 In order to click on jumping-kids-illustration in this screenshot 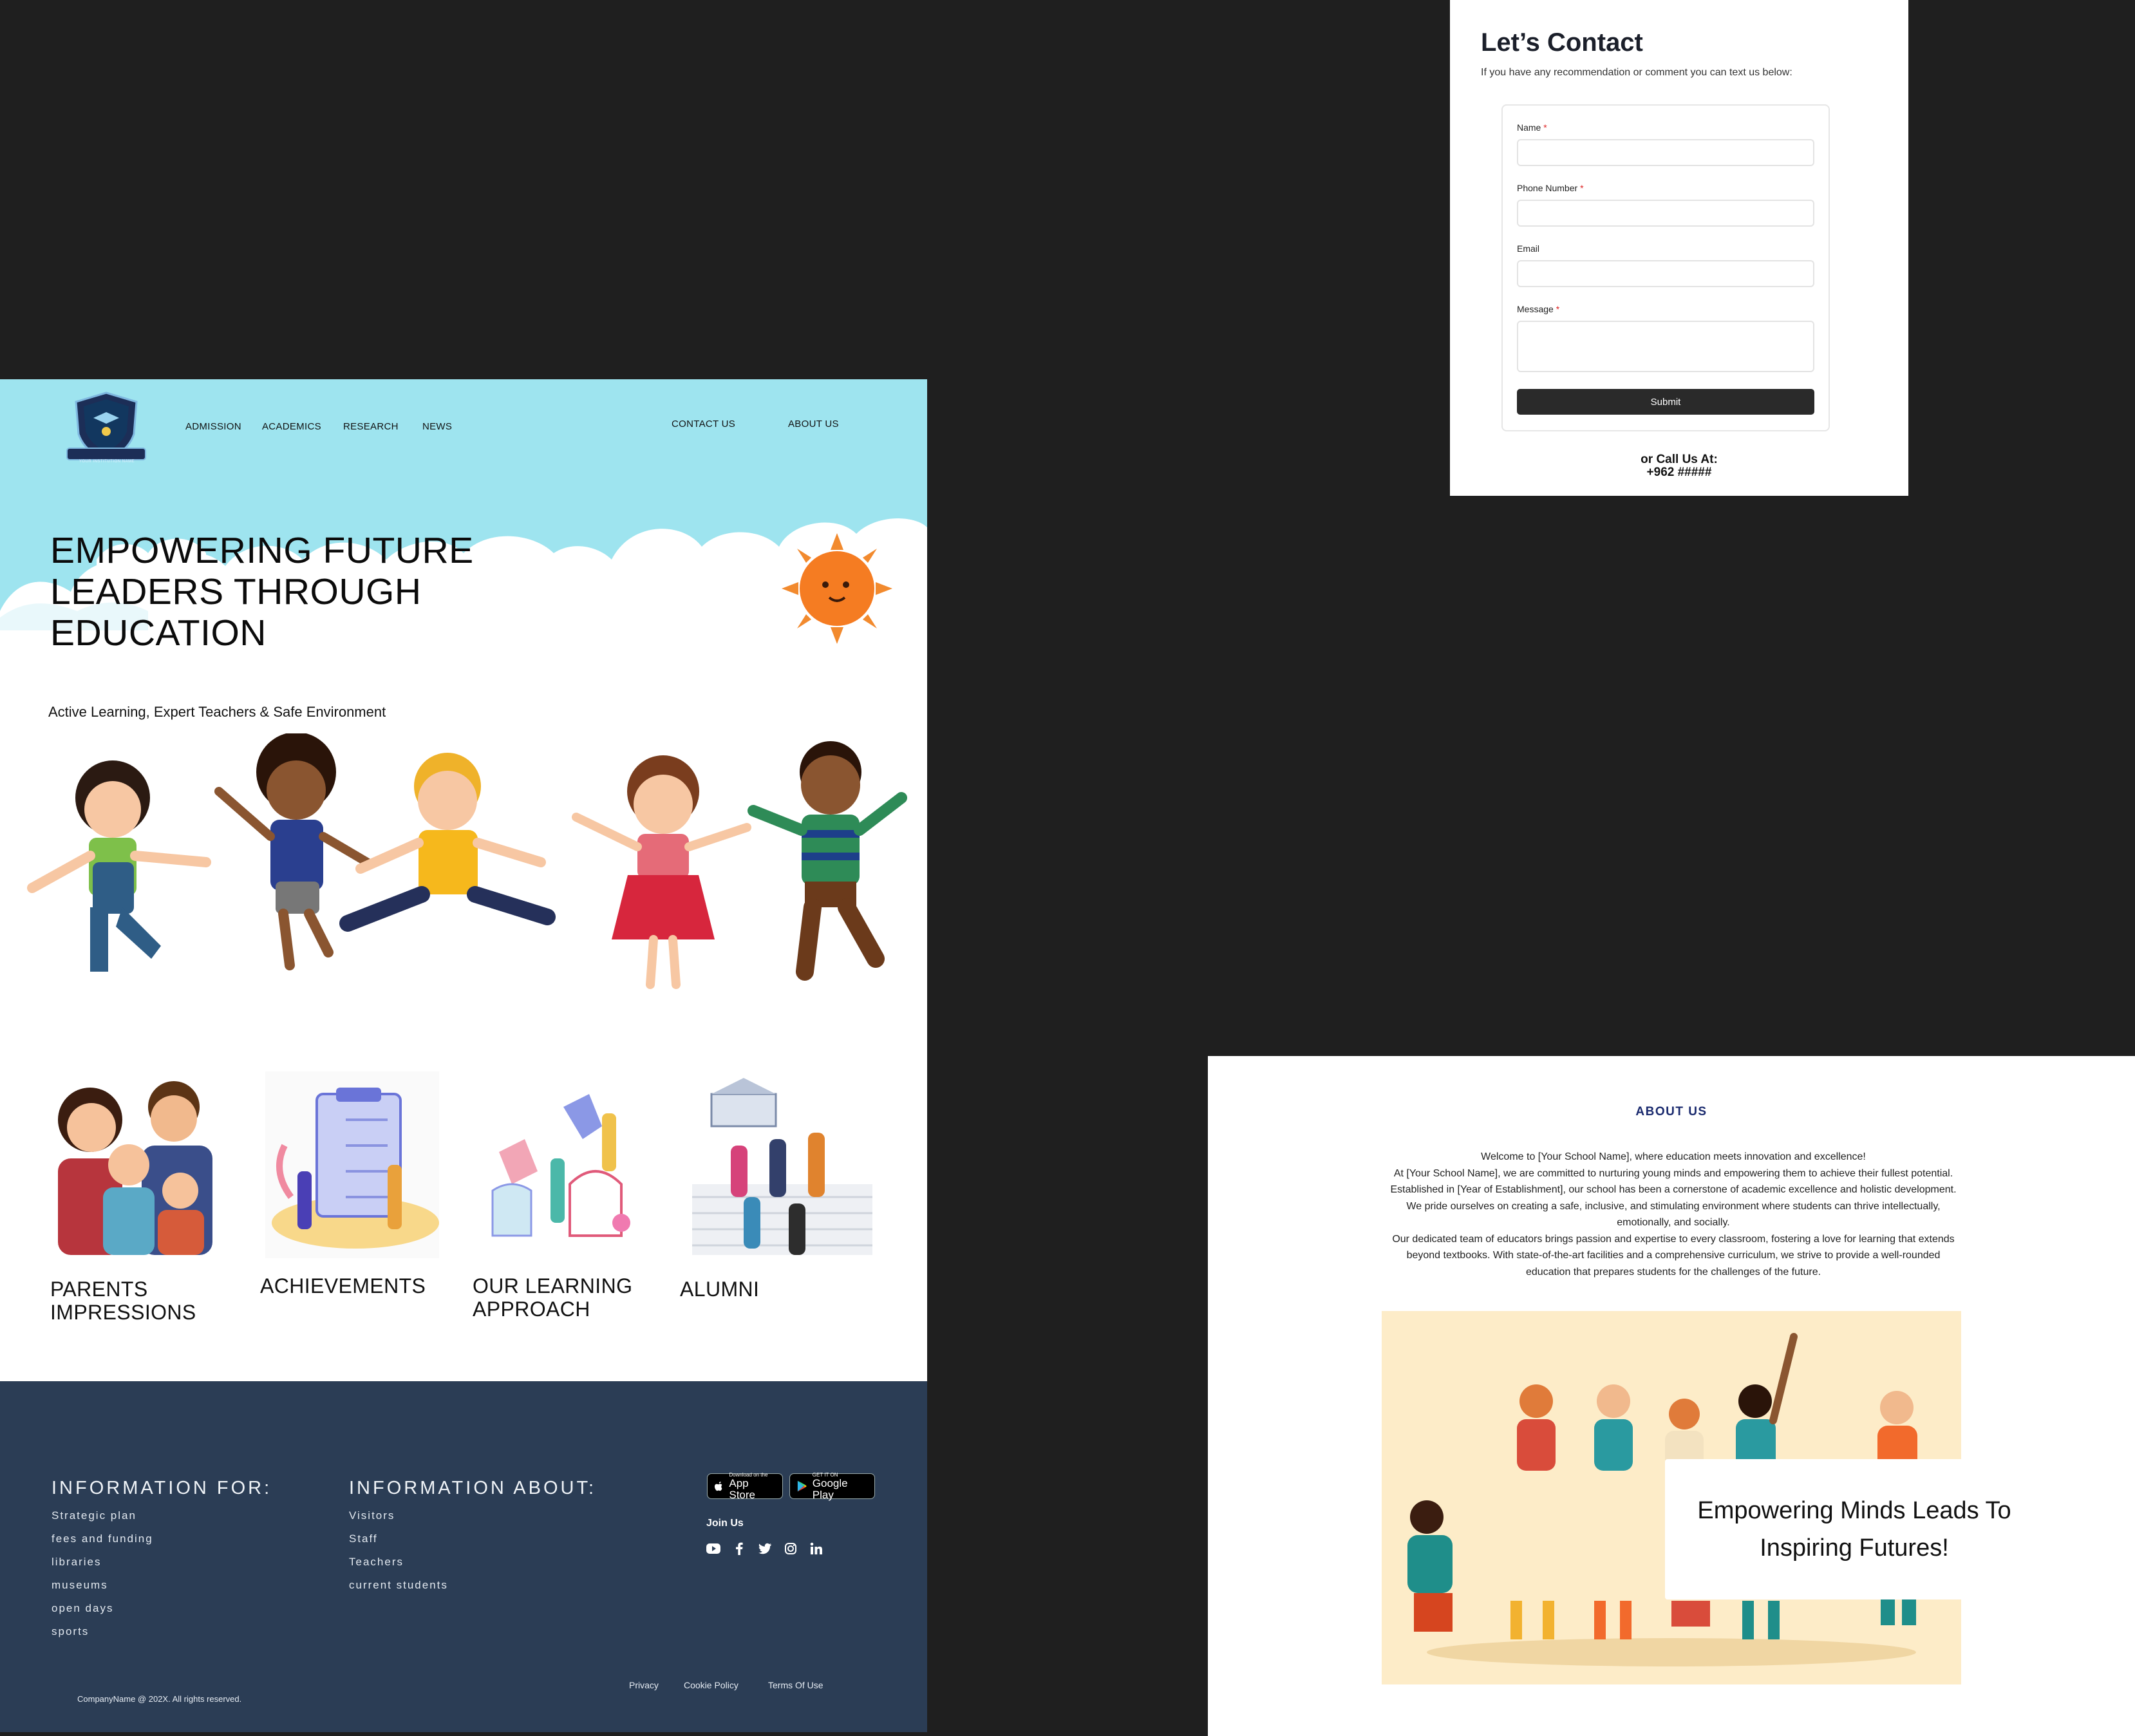, I will do `click(467, 861)`.